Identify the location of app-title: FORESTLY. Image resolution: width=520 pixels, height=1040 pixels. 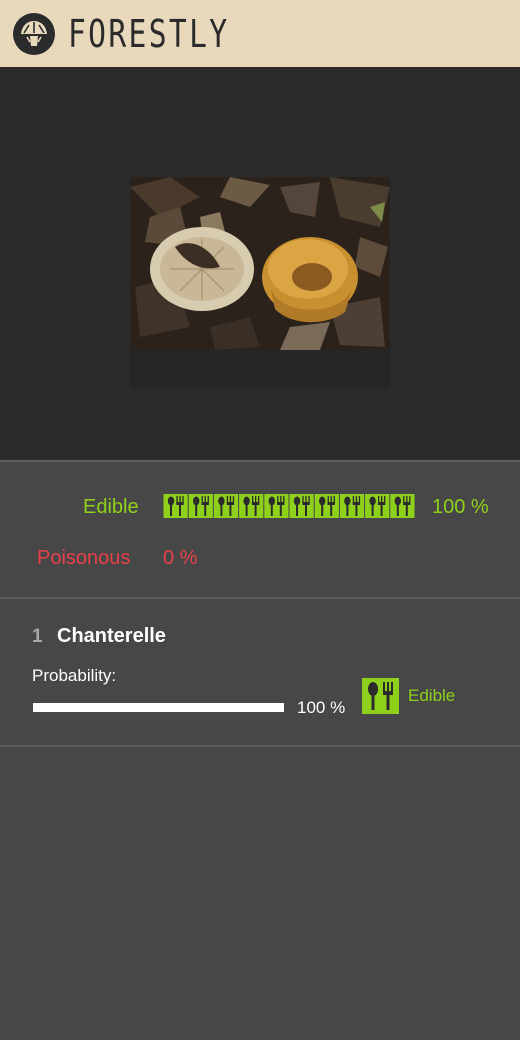
(149, 34).